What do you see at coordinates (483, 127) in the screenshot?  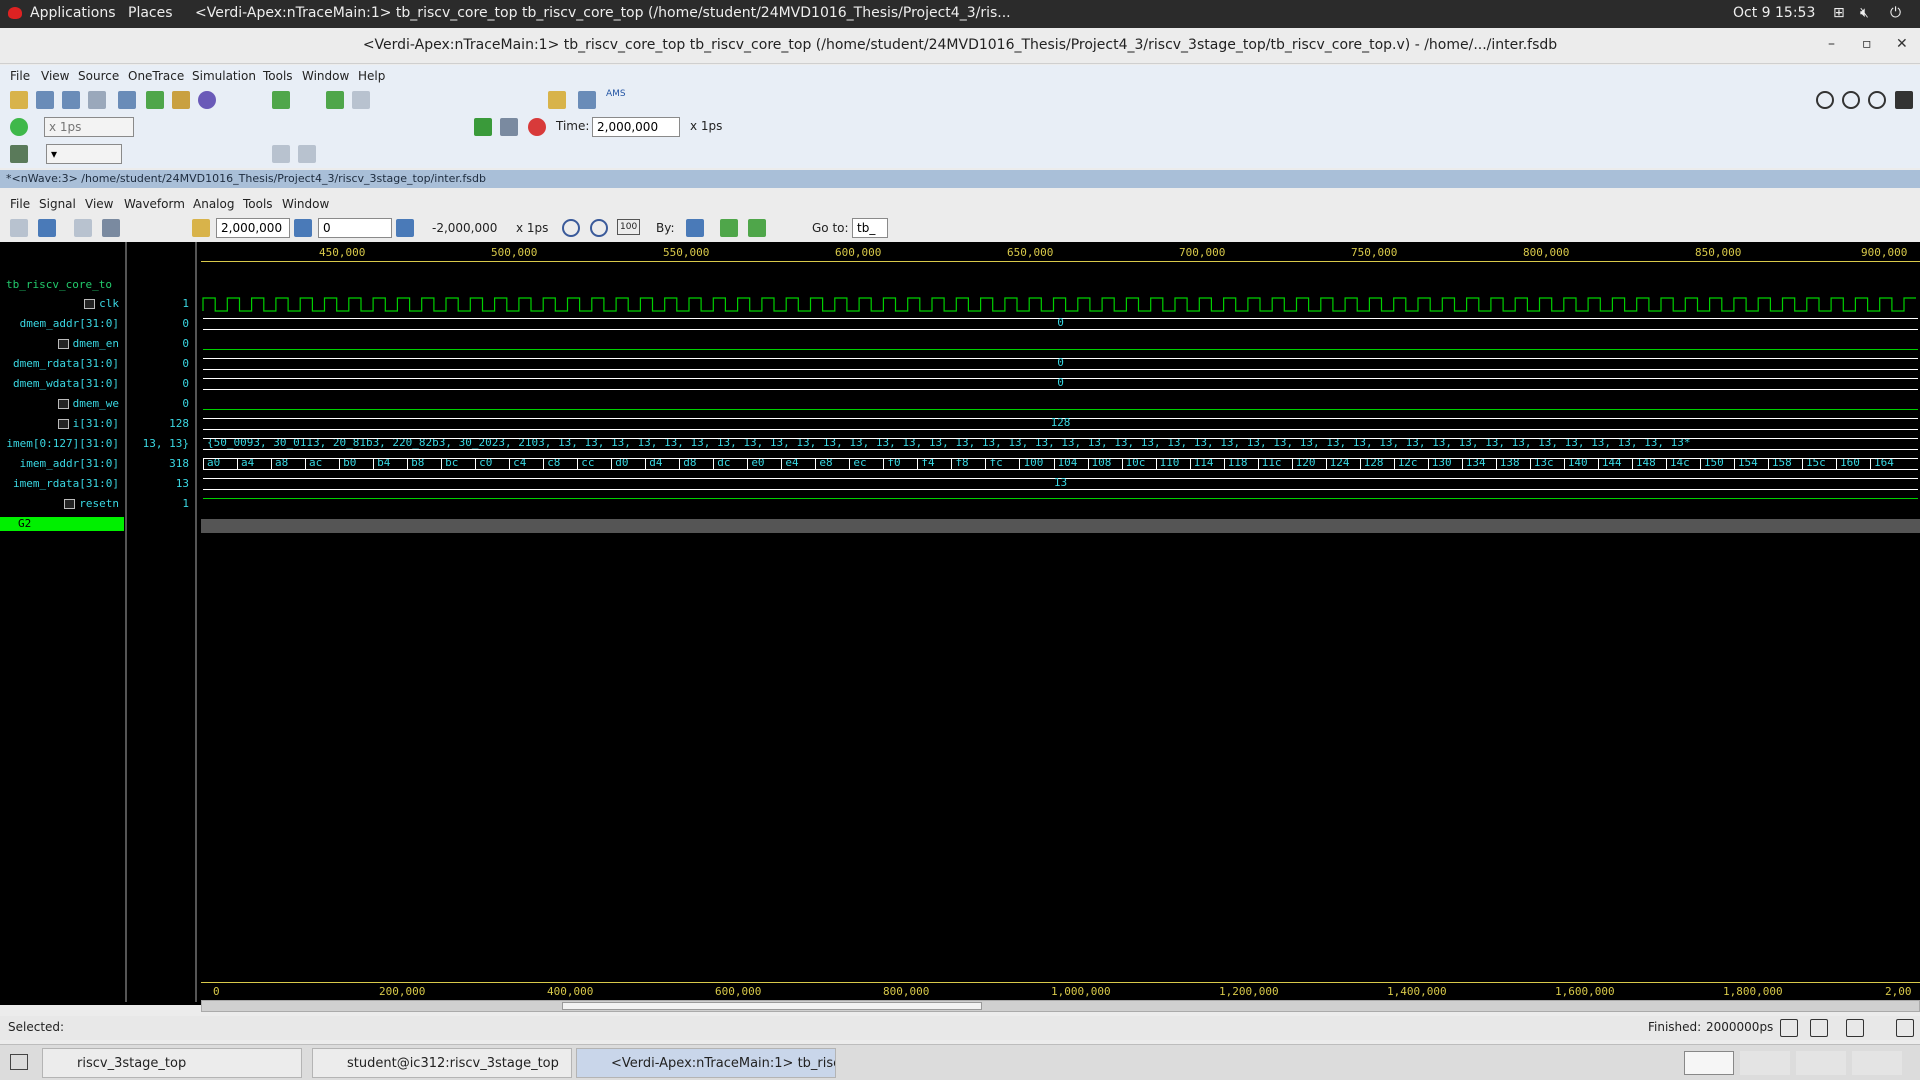 I see `flag-icon` at bounding box center [483, 127].